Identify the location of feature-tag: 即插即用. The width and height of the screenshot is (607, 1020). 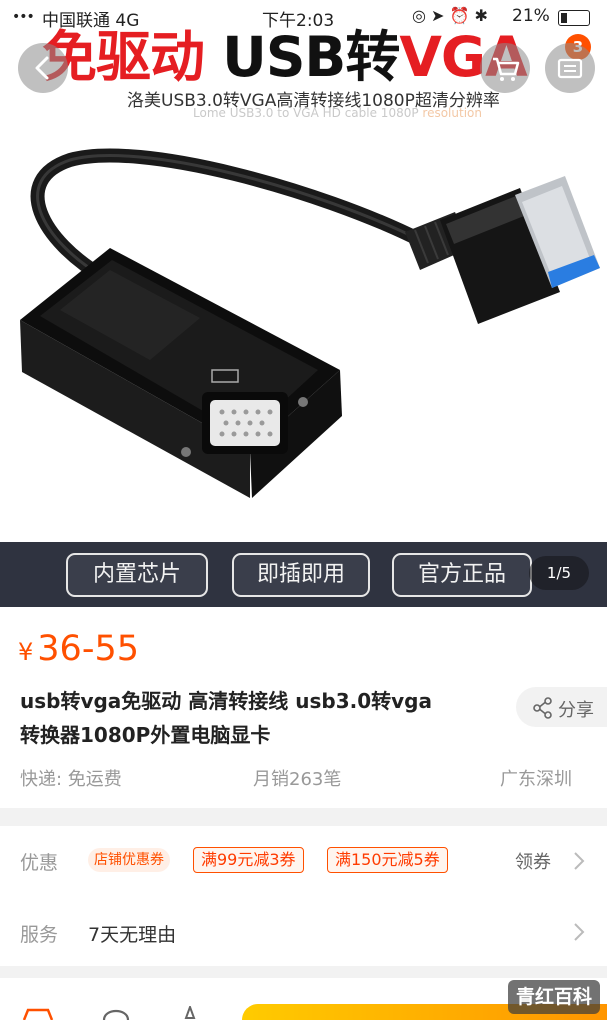
(301, 575).